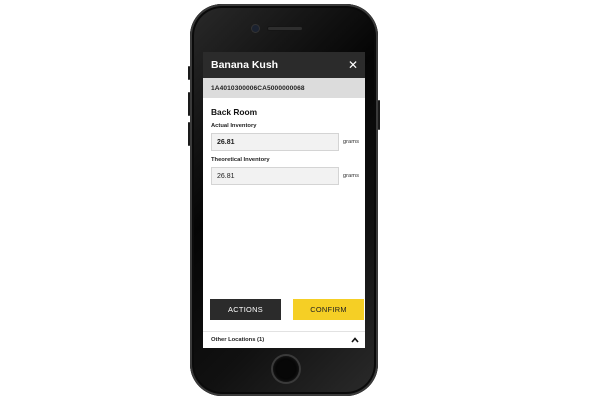 The height and width of the screenshot is (400, 600). I want to click on confirm-button: CONFIRM, so click(328, 309).